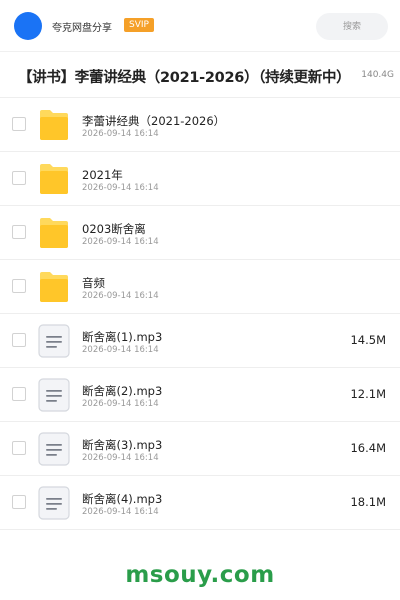  I want to click on item-name: 2021年, so click(102, 175).